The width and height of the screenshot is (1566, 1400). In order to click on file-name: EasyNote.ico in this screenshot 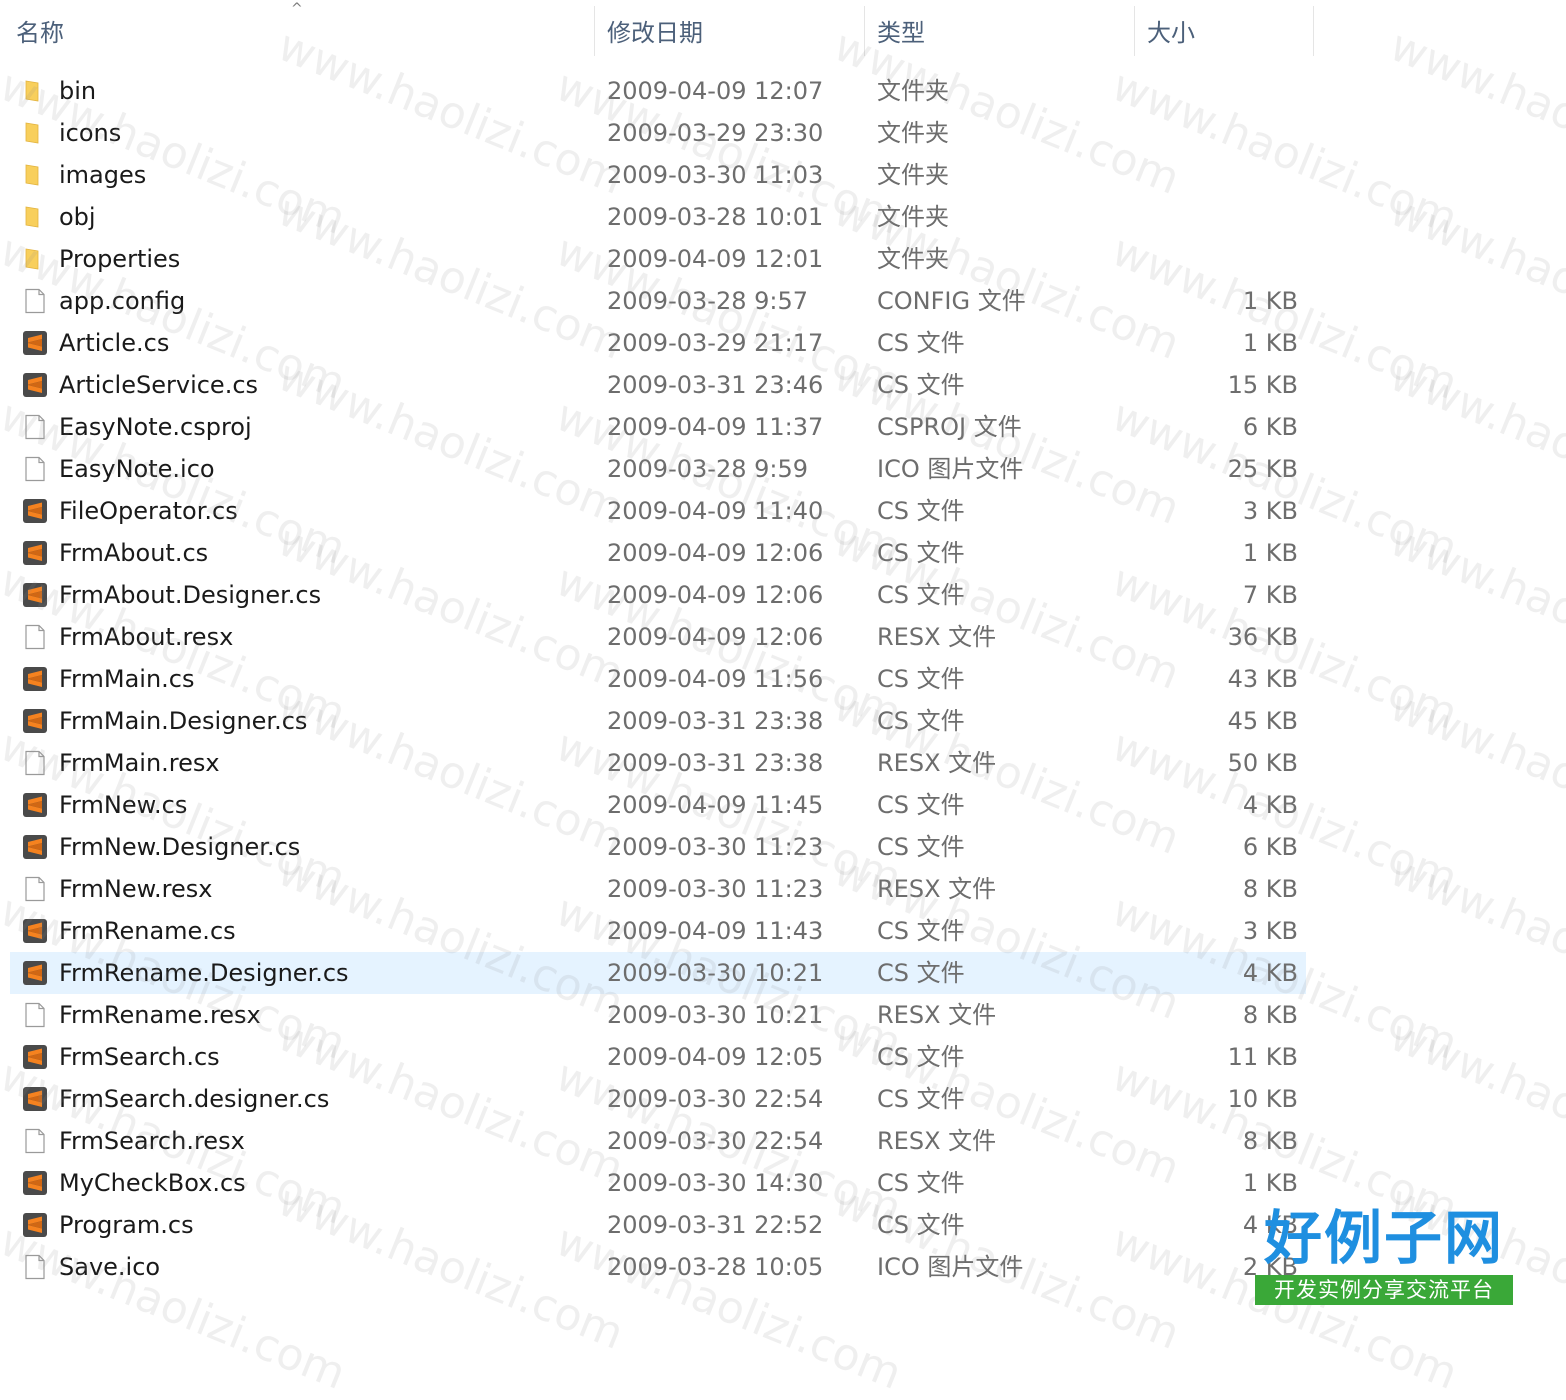, I will do `click(137, 469)`.